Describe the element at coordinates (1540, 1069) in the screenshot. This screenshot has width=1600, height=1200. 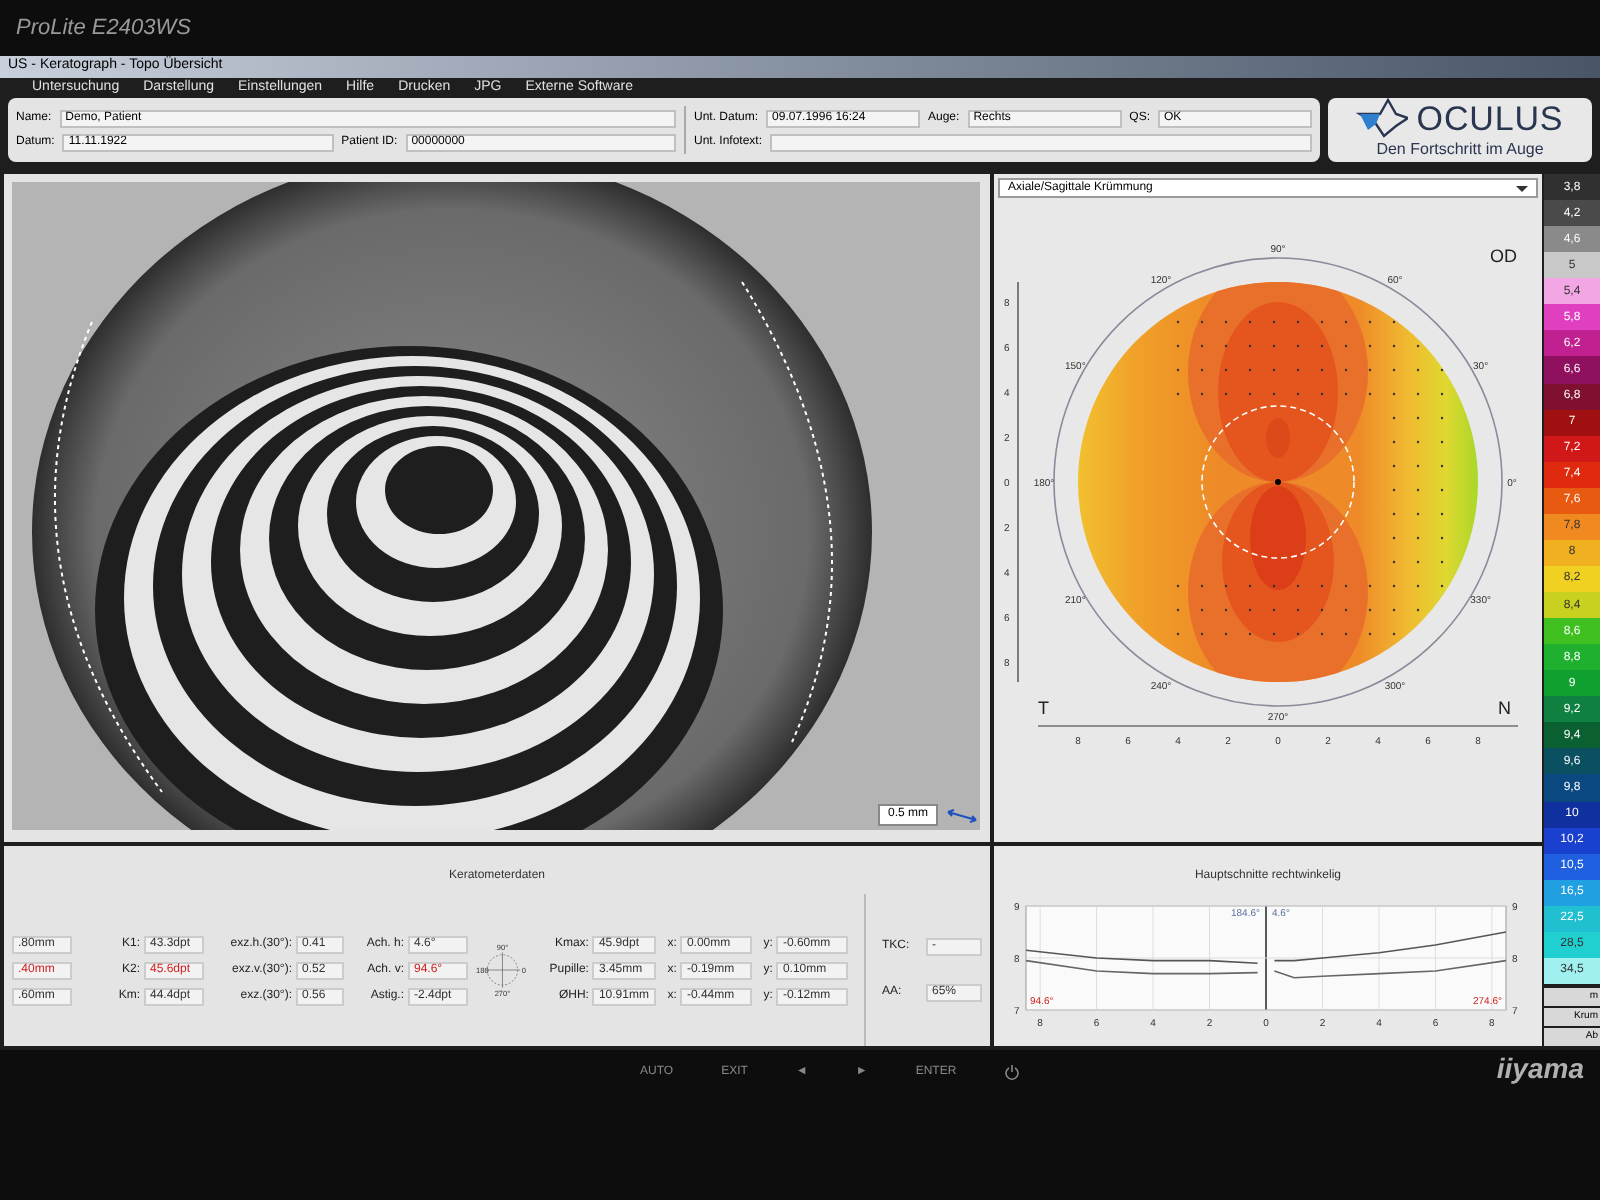
I see `monitor-brand-text: iiyama` at that location.